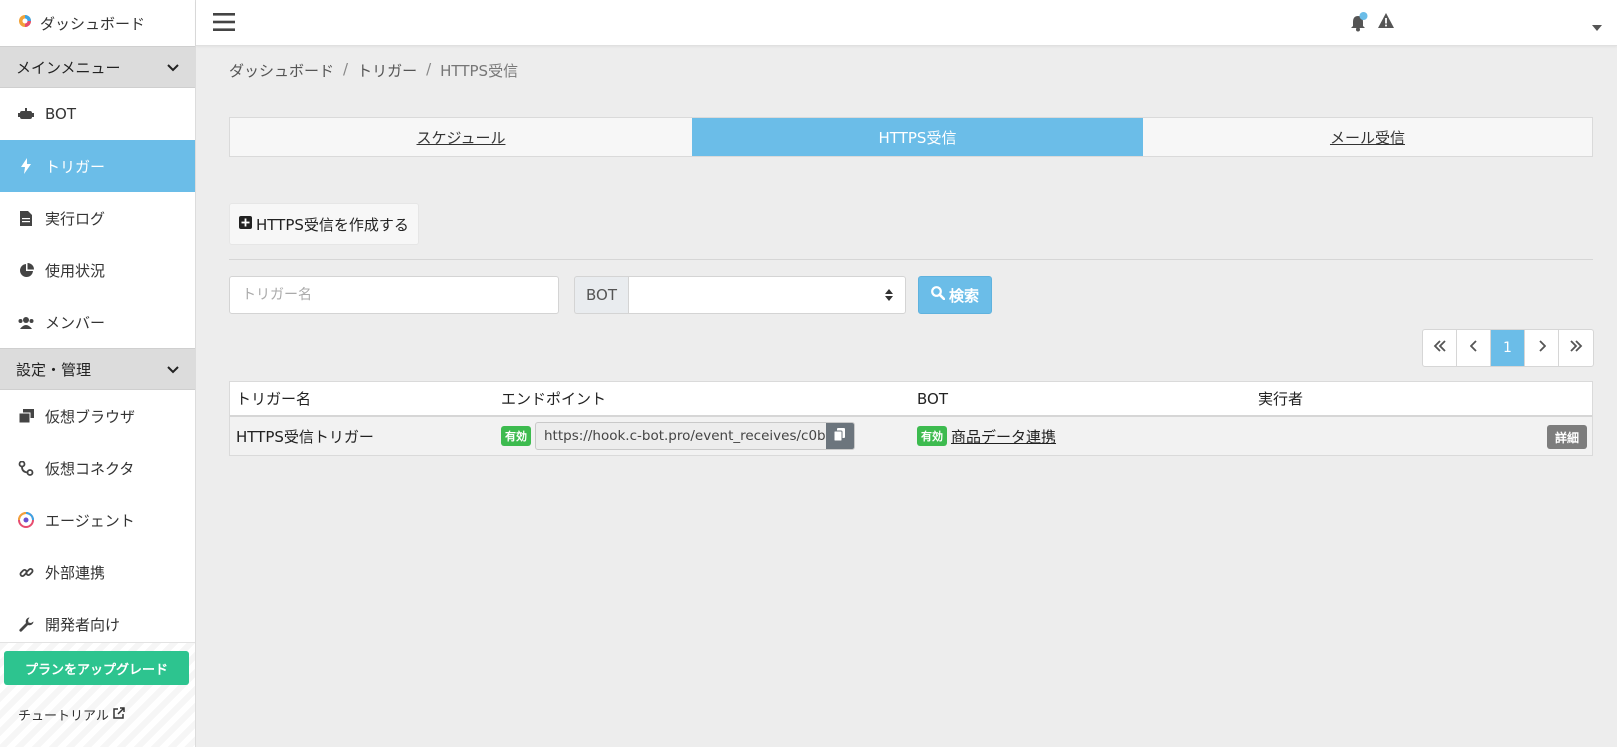 The height and width of the screenshot is (747, 1617). I want to click on bot-filter: BOT, so click(740, 295).